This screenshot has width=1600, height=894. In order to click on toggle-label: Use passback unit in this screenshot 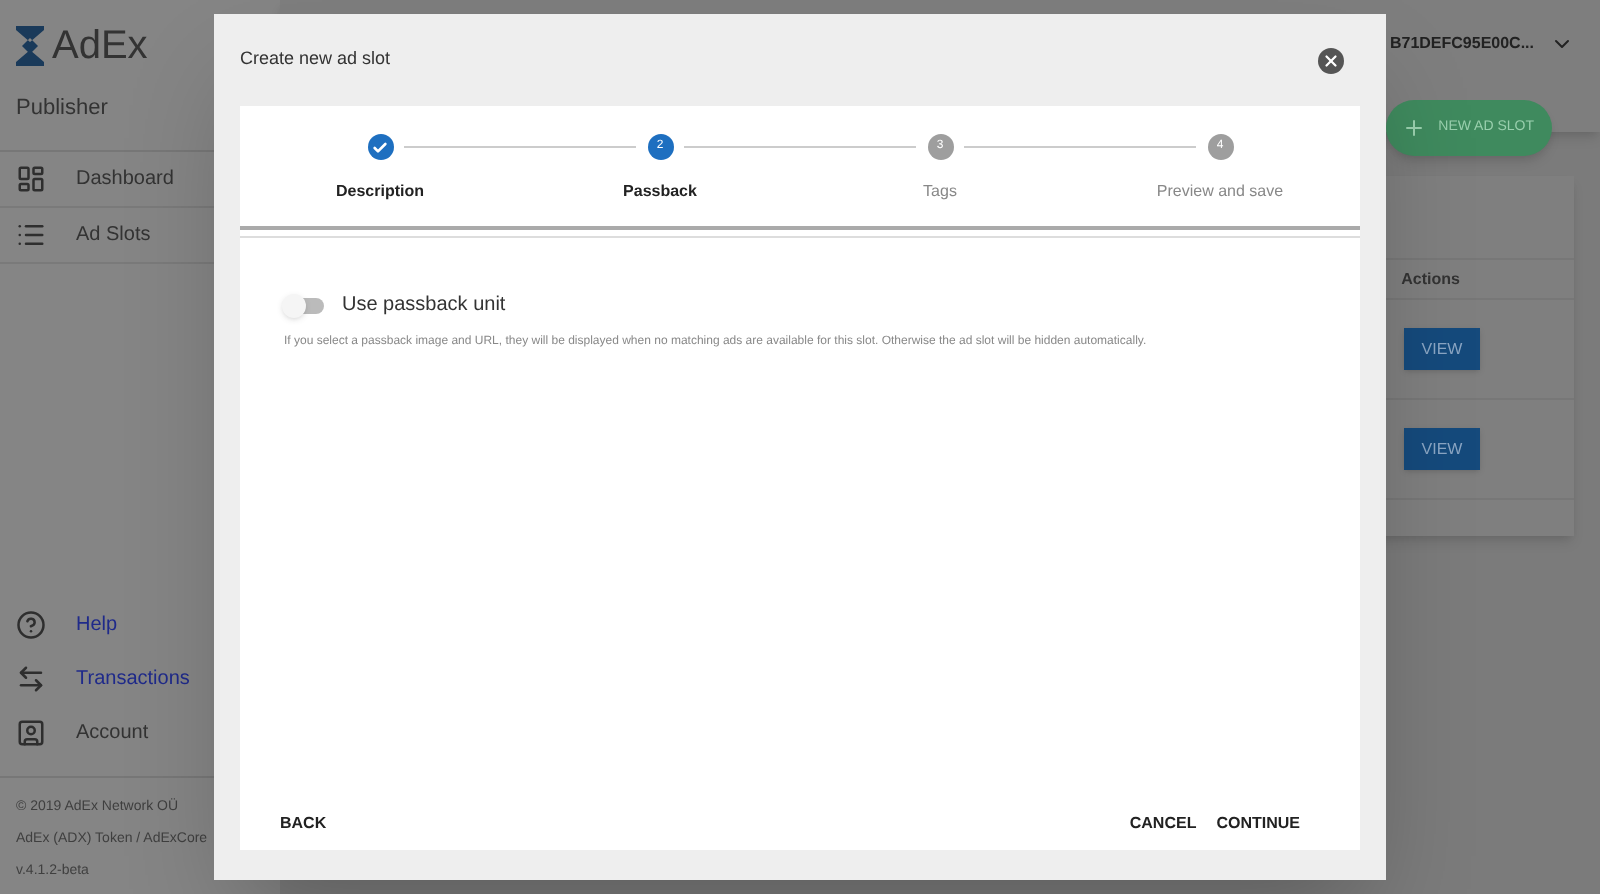, I will do `click(424, 306)`.